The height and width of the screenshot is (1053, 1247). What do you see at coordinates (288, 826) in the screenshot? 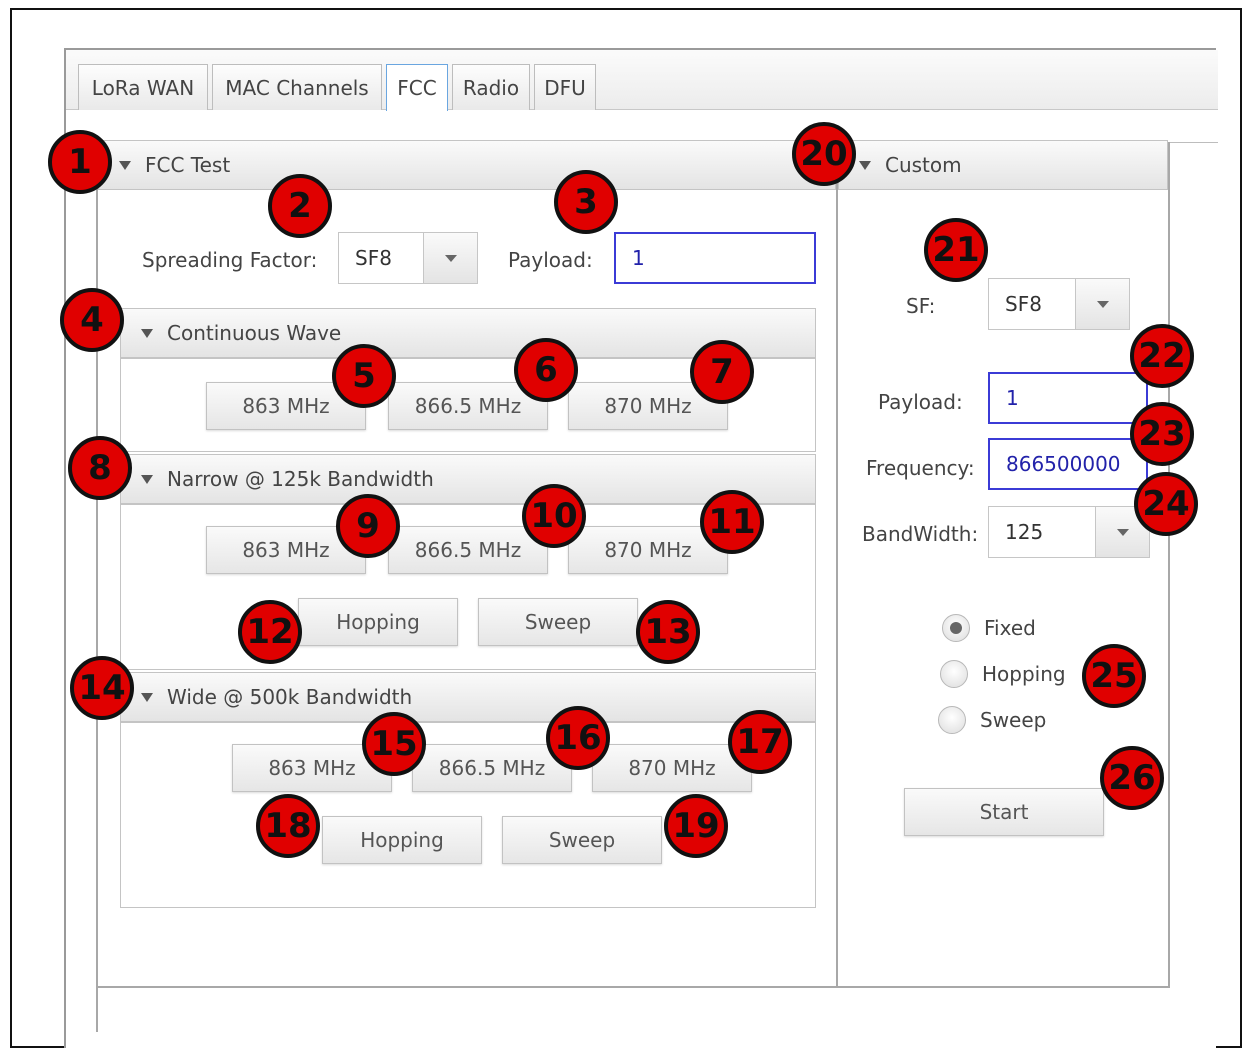
I see `annotation-badge: 18` at bounding box center [288, 826].